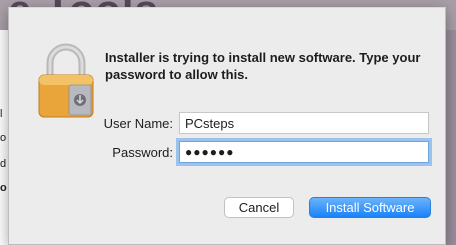 Image resolution: width=456 pixels, height=245 pixels. What do you see at coordinates (66, 80) in the screenshot?
I see `padlock-installer-icon` at bounding box center [66, 80].